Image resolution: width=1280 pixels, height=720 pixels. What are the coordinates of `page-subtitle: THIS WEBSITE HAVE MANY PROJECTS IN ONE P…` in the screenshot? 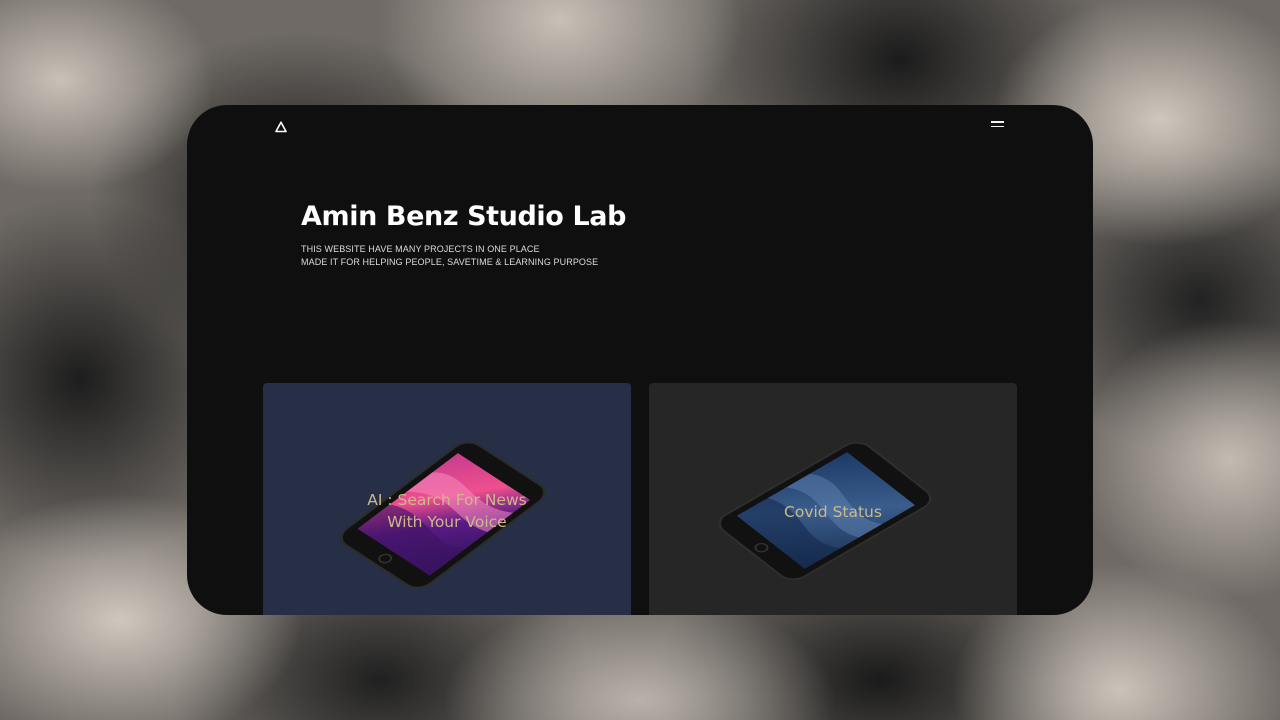 It's located at (449, 255).